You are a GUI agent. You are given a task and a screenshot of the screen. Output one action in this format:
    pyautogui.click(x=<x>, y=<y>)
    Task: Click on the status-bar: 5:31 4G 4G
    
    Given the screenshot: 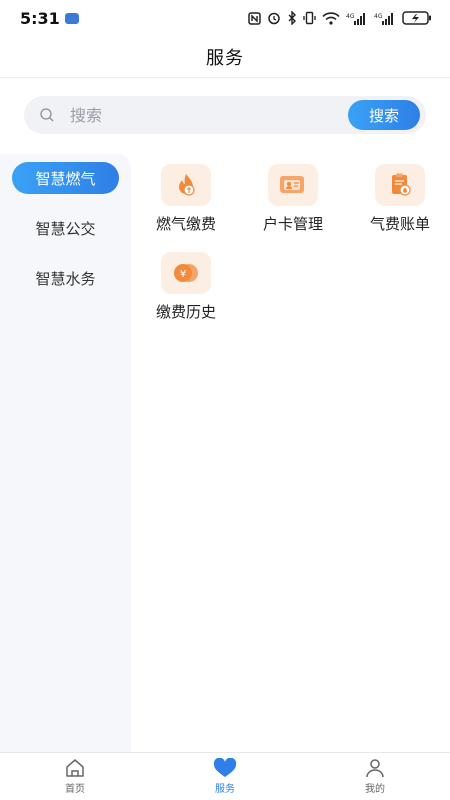 What is the action you would take?
    pyautogui.click(x=225, y=18)
    